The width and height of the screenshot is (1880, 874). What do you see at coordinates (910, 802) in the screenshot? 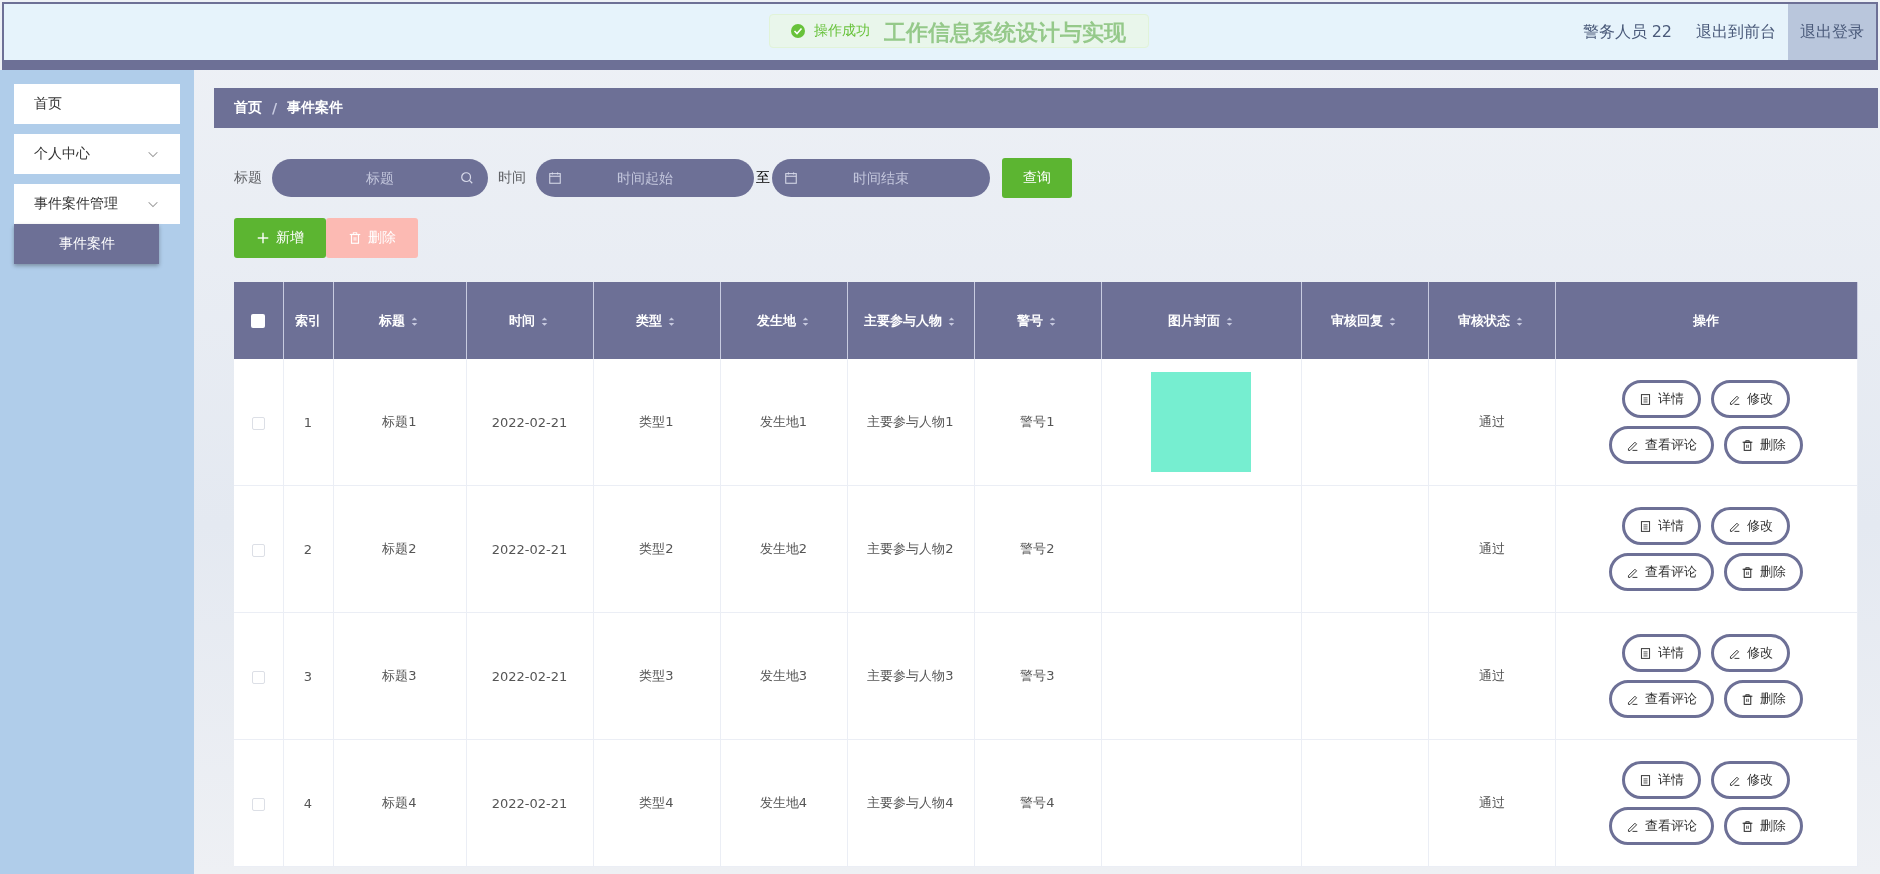
I see `table-cell: 主要参与人物4` at bounding box center [910, 802].